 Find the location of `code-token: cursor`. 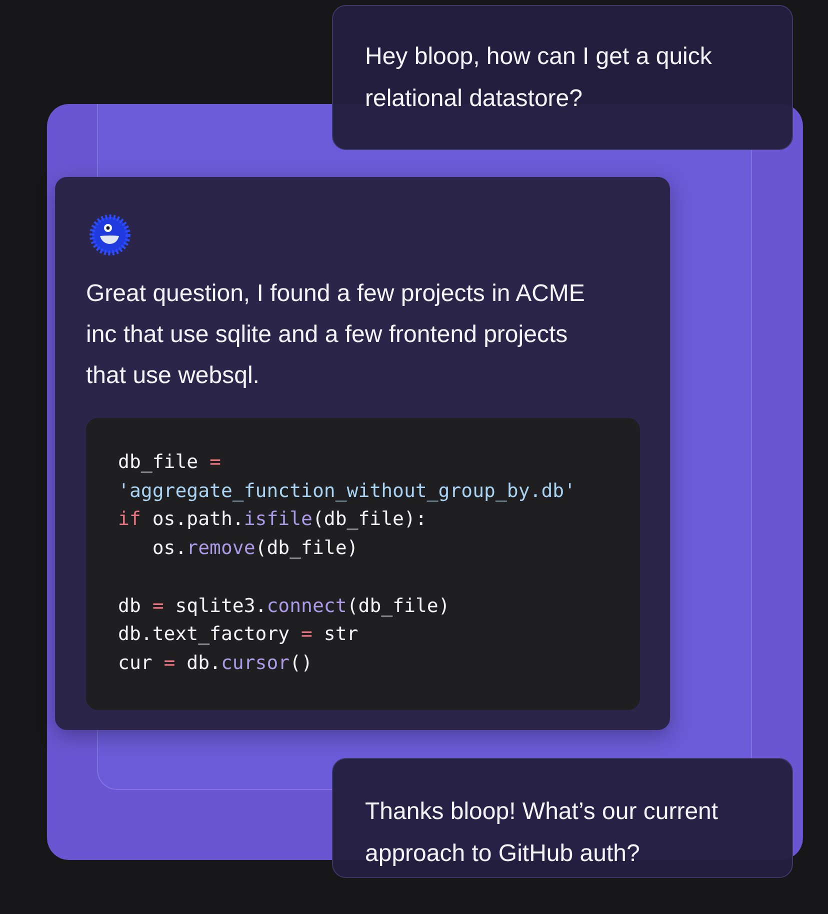

code-token: cursor is located at coordinates (255, 663).